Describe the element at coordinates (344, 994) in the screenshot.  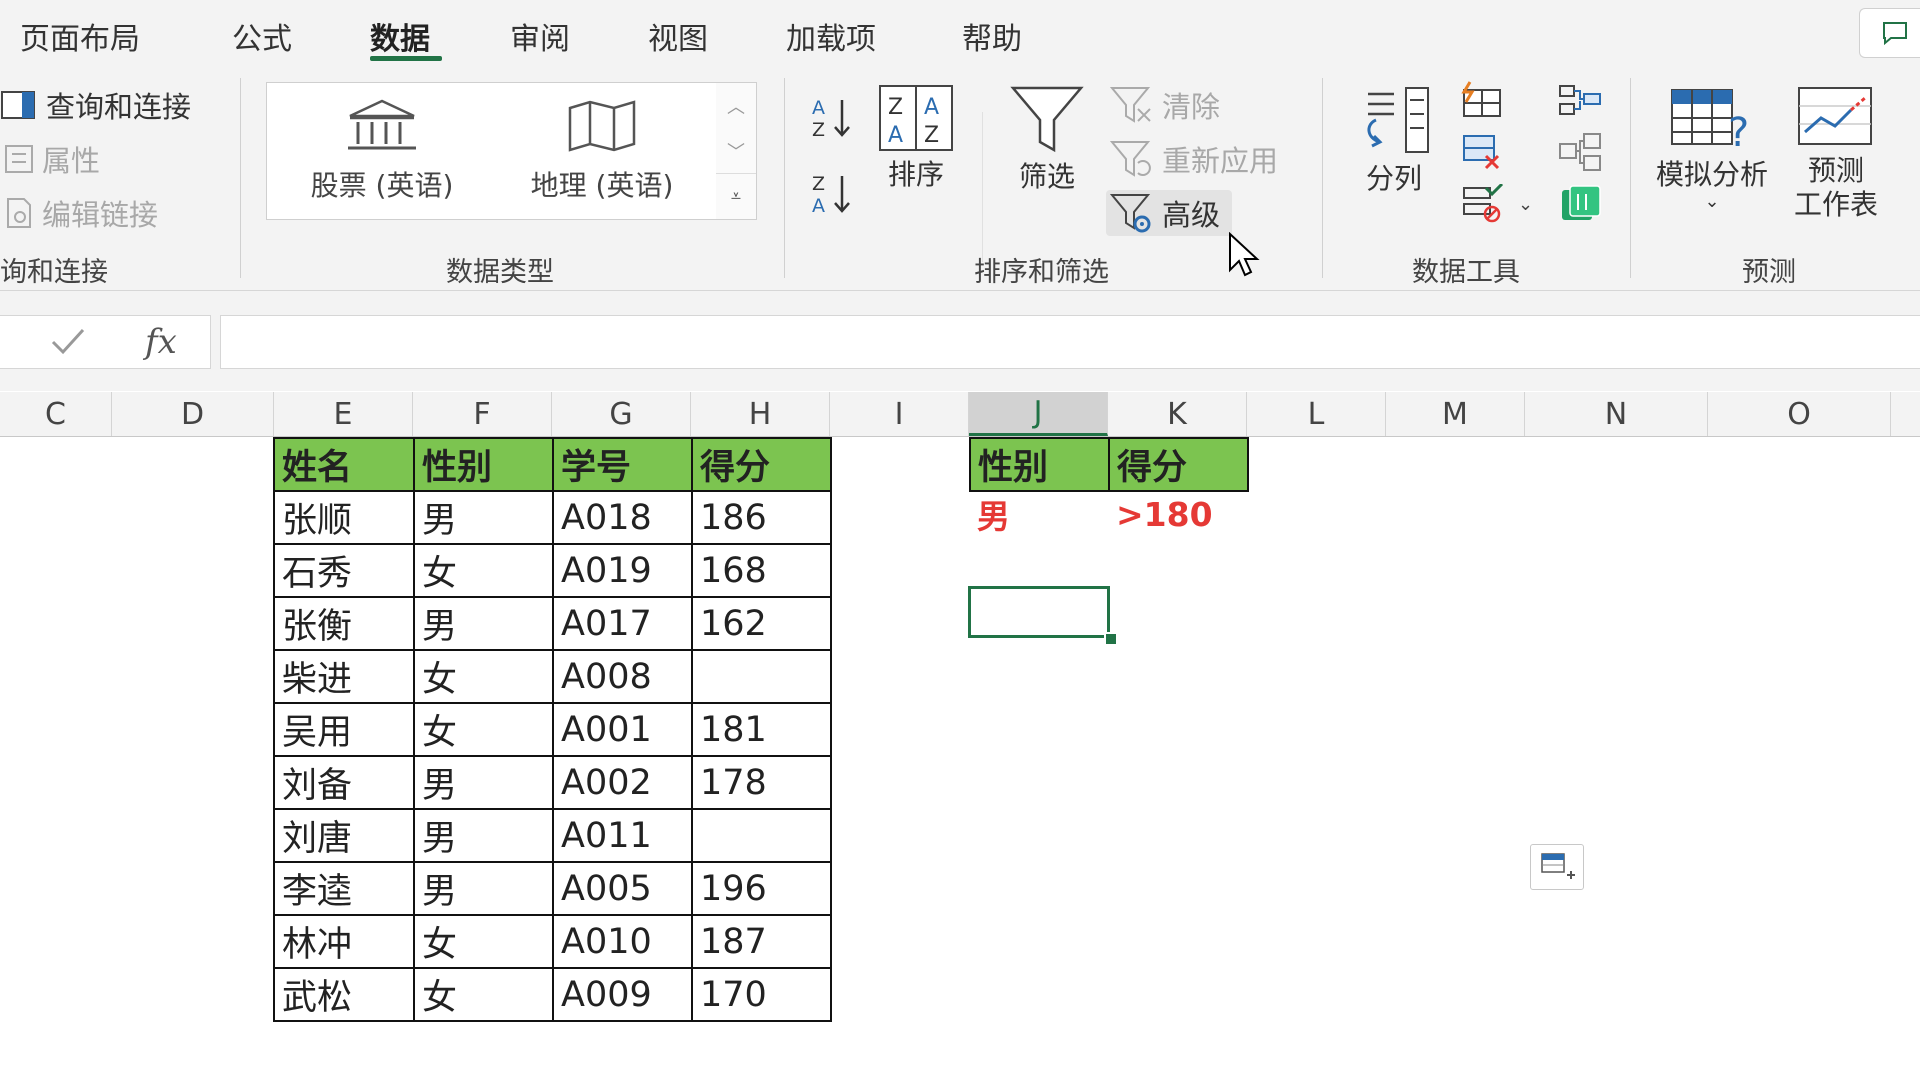
I see `cell-name: 武松` at that location.